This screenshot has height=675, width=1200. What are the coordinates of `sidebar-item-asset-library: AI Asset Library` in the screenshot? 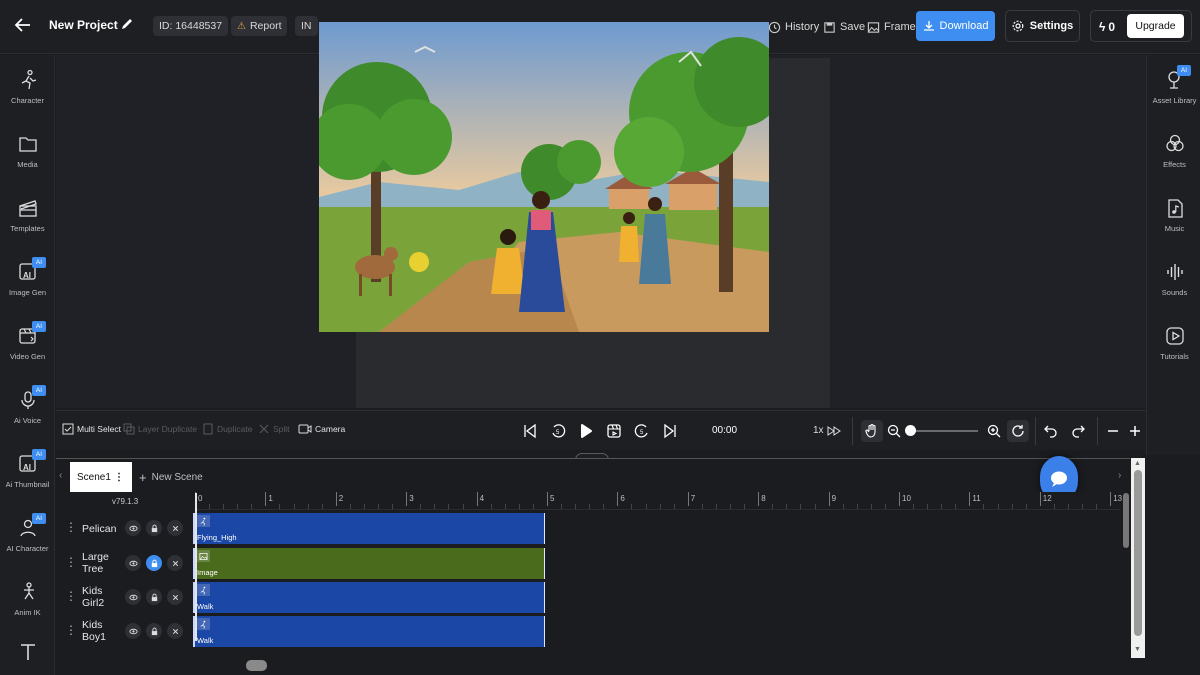 It's located at (1173, 92).